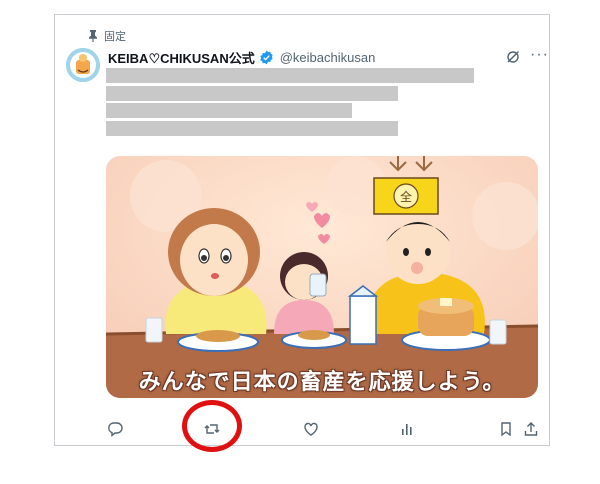  I want to click on verified-badge-icon, so click(266, 57).